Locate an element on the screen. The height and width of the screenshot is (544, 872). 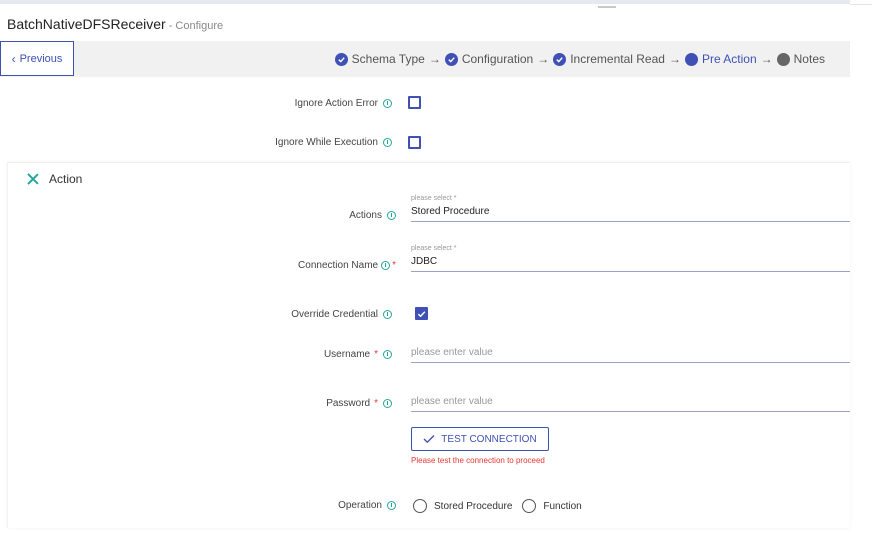
actions-underline is located at coordinates (630, 221).